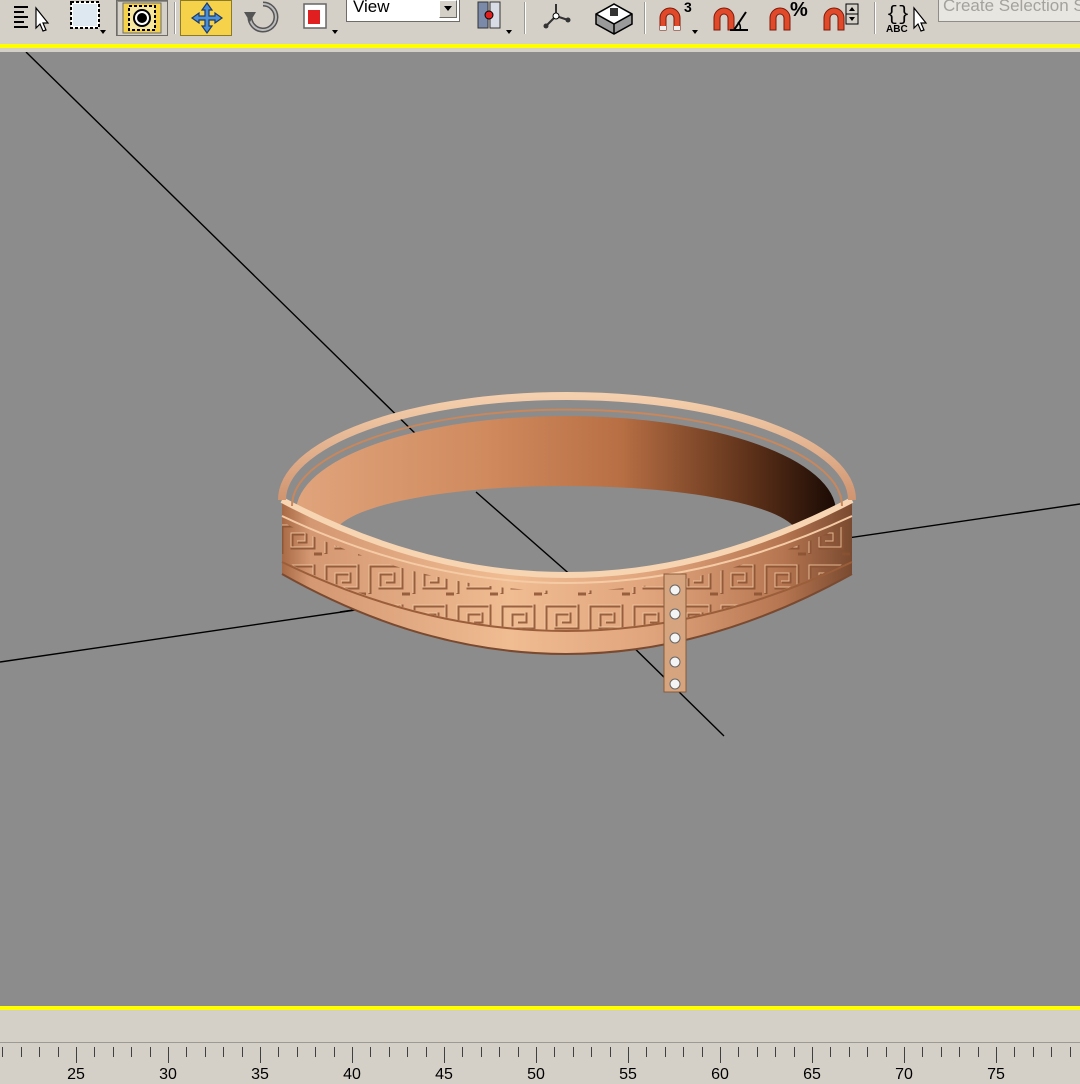 This screenshot has height=1084, width=1080. I want to click on snaps-toggle-icon: 3, so click(675, 18).